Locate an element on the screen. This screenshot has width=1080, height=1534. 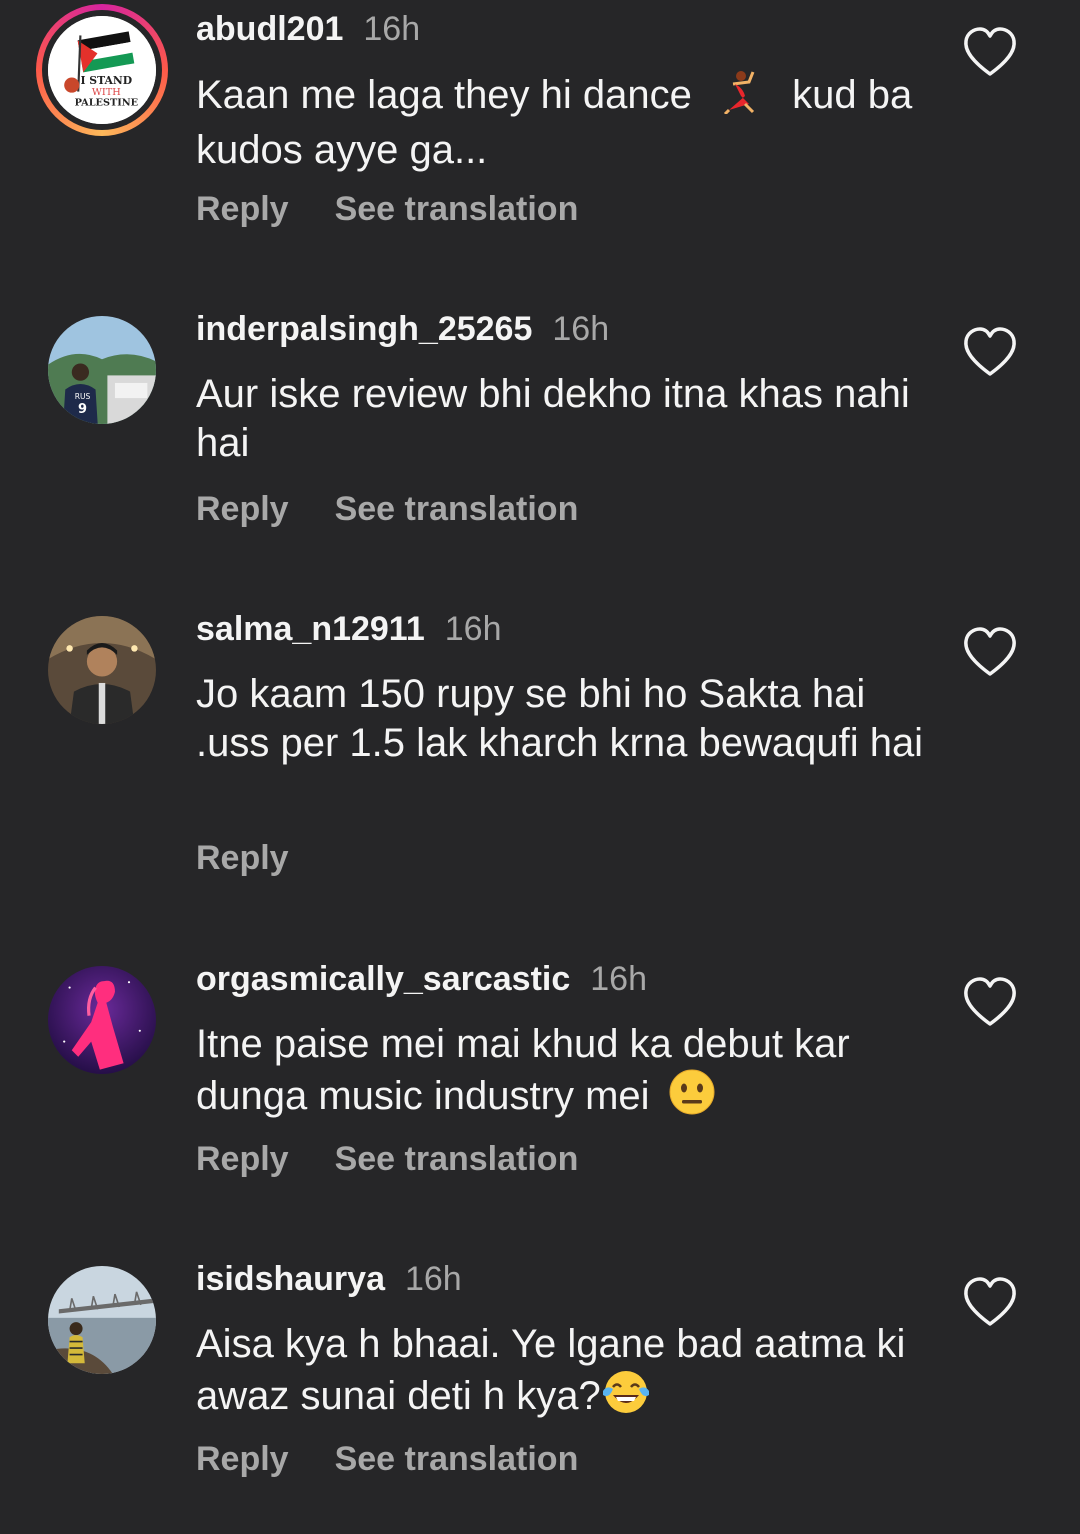
username: isidshaurya is located at coordinates (290, 1279).